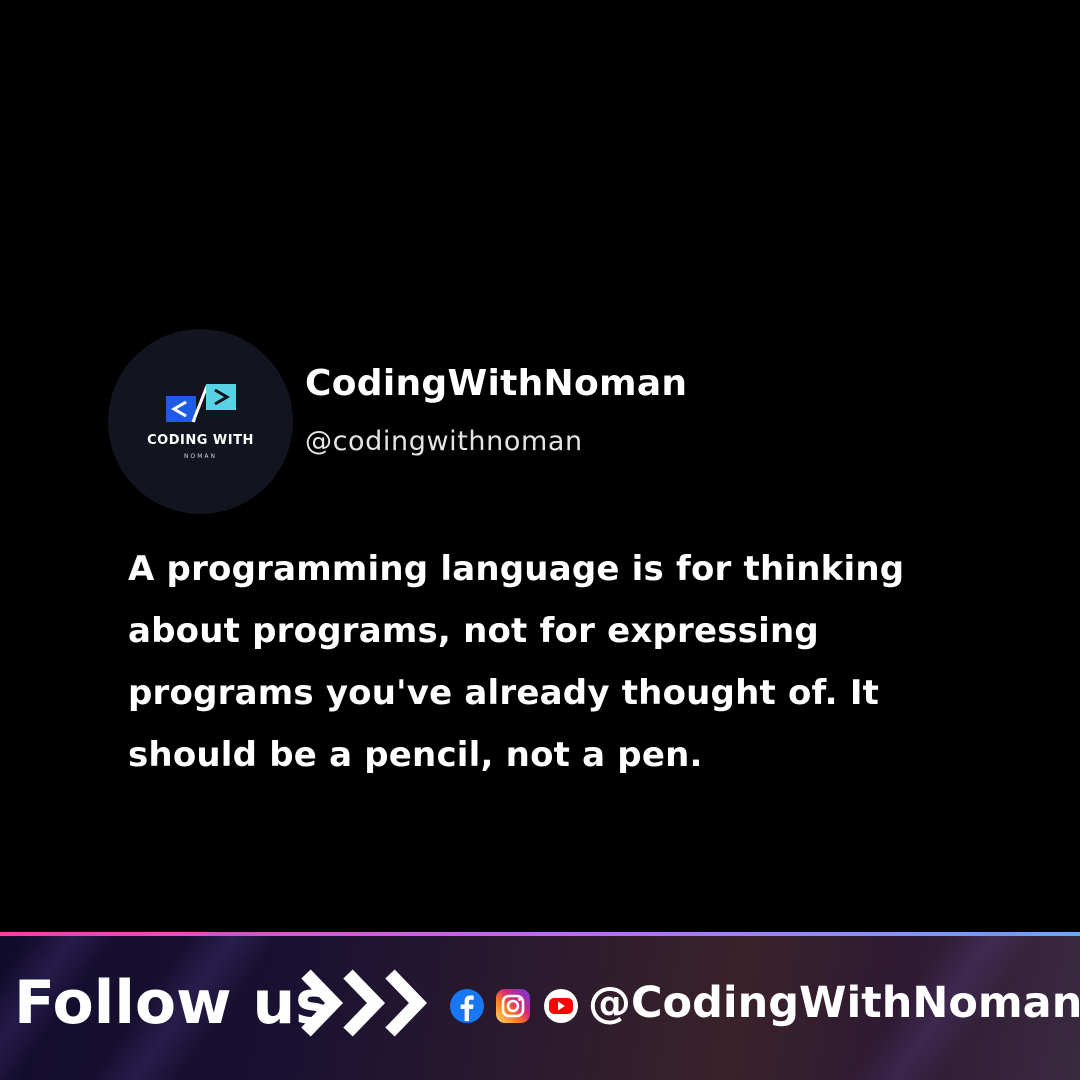 This screenshot has width=1080, height=1080. Describe the element at coordinates (200, 456) in the screenshot. I see `logo-subtext: NOMAN` at that location.